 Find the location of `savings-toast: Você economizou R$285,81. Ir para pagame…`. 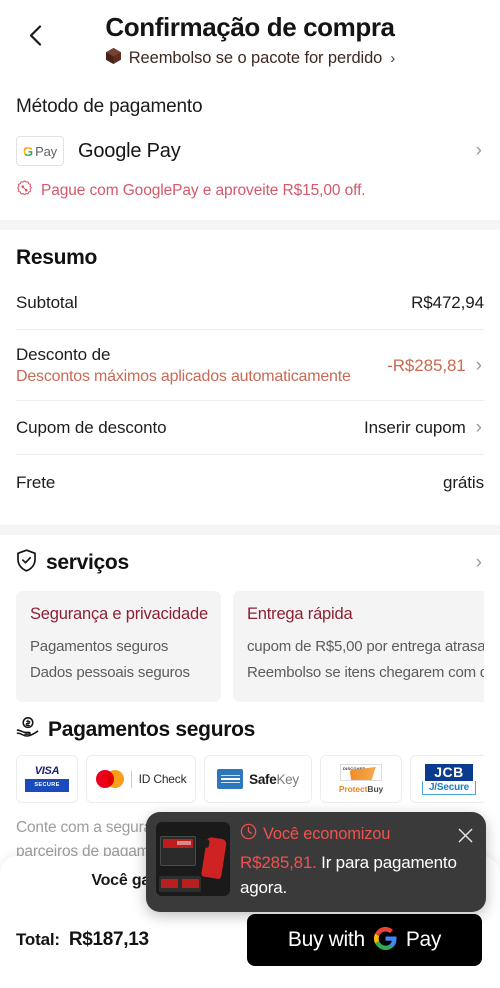

savings-toast: Você economizou R$285,81. Ir para pagame… is located at coordinates (316, 862).